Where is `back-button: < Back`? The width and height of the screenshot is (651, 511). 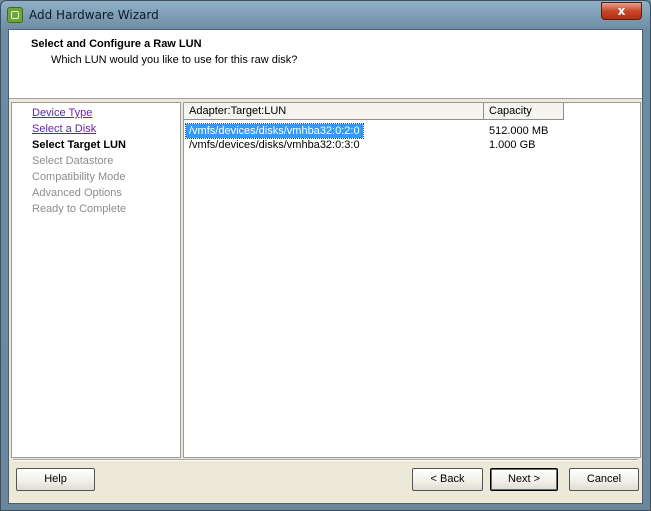
back-button: < Back is located at coordinates (447, 479).